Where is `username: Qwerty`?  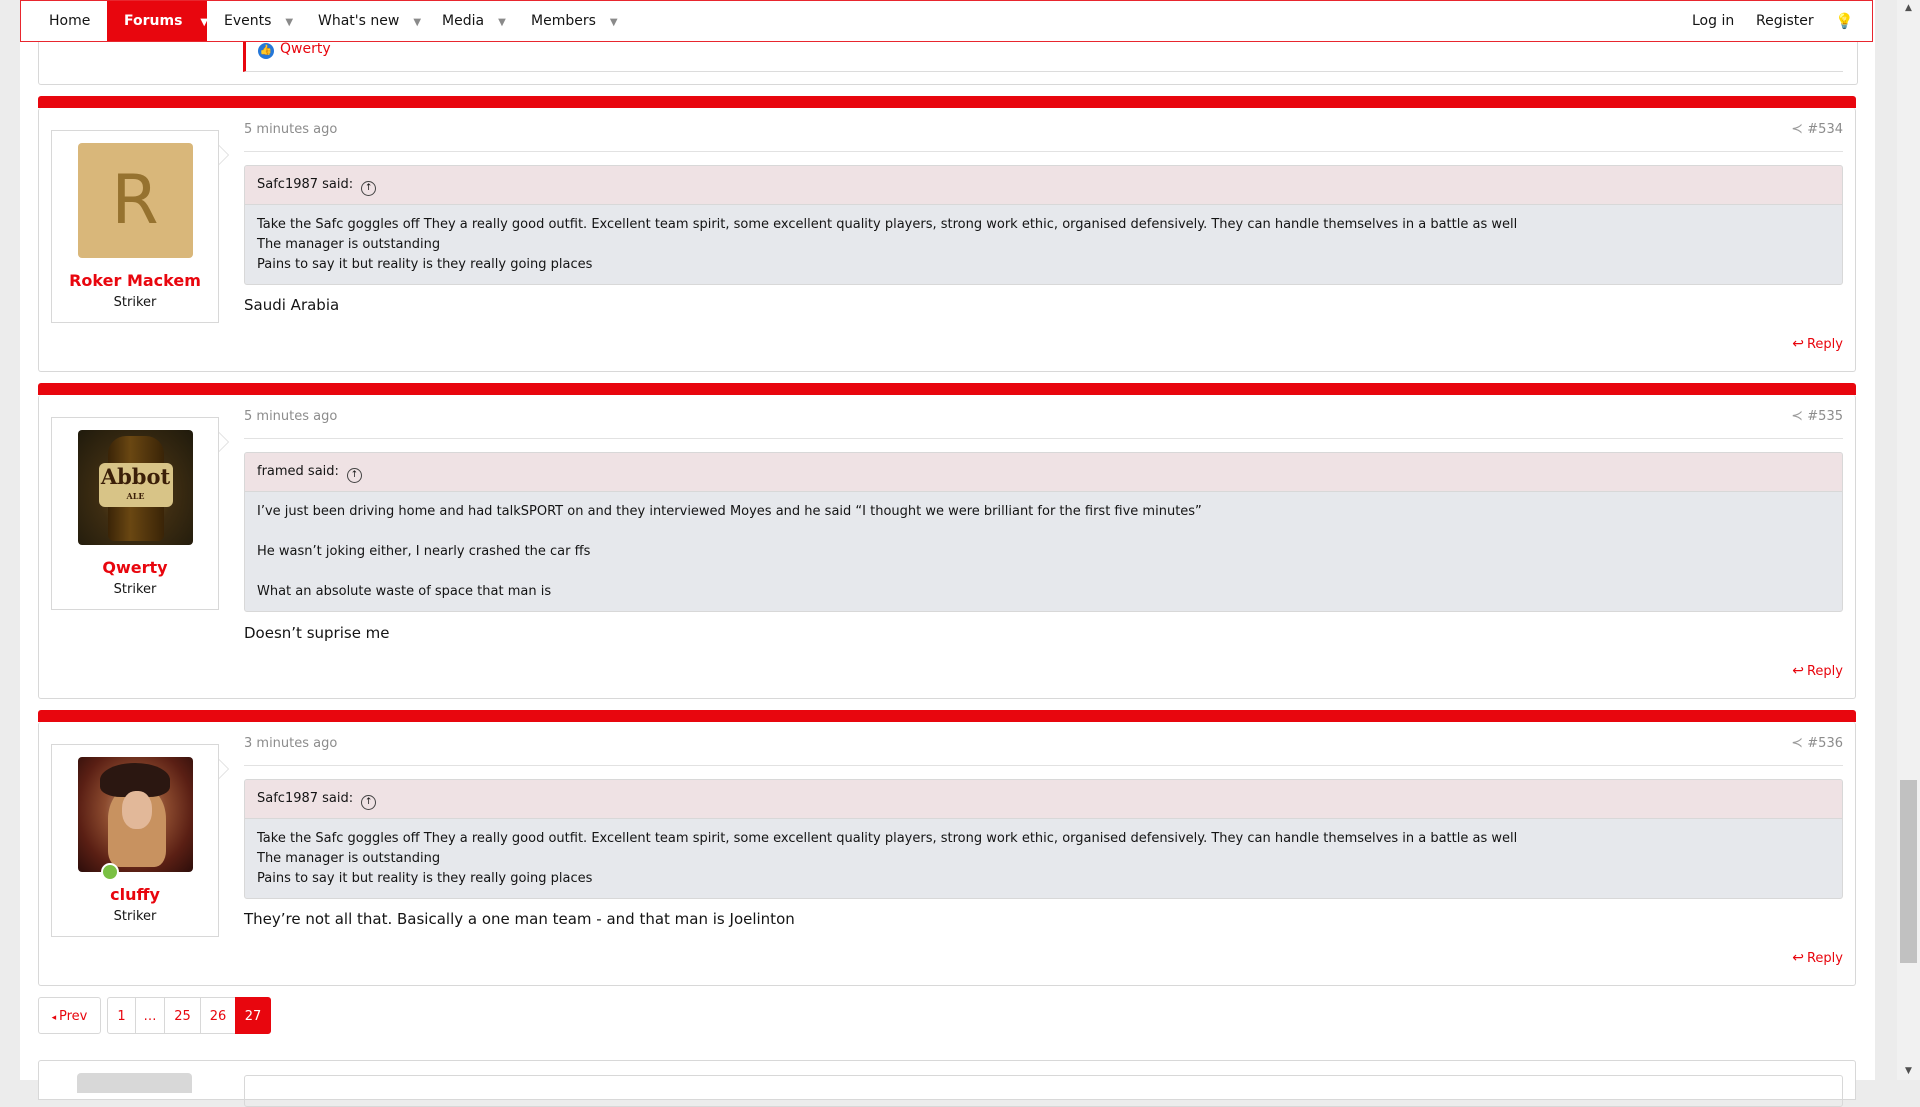
username: Qwerty is located at coordinates (135, 567).